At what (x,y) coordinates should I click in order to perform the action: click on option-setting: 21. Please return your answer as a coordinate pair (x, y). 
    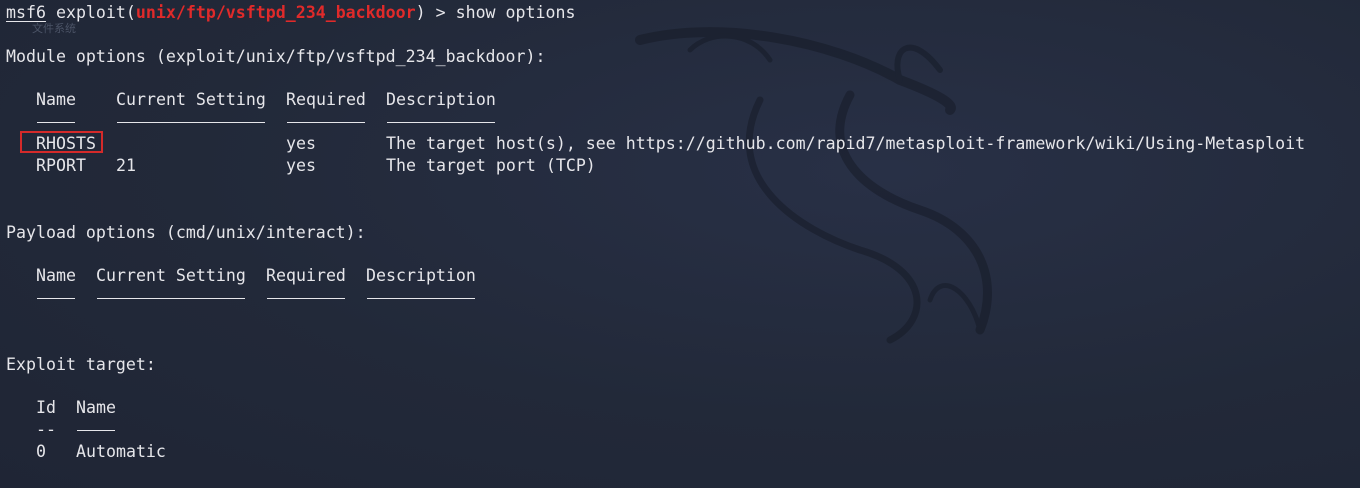
    Looking at the image, I should click on (126, 165).